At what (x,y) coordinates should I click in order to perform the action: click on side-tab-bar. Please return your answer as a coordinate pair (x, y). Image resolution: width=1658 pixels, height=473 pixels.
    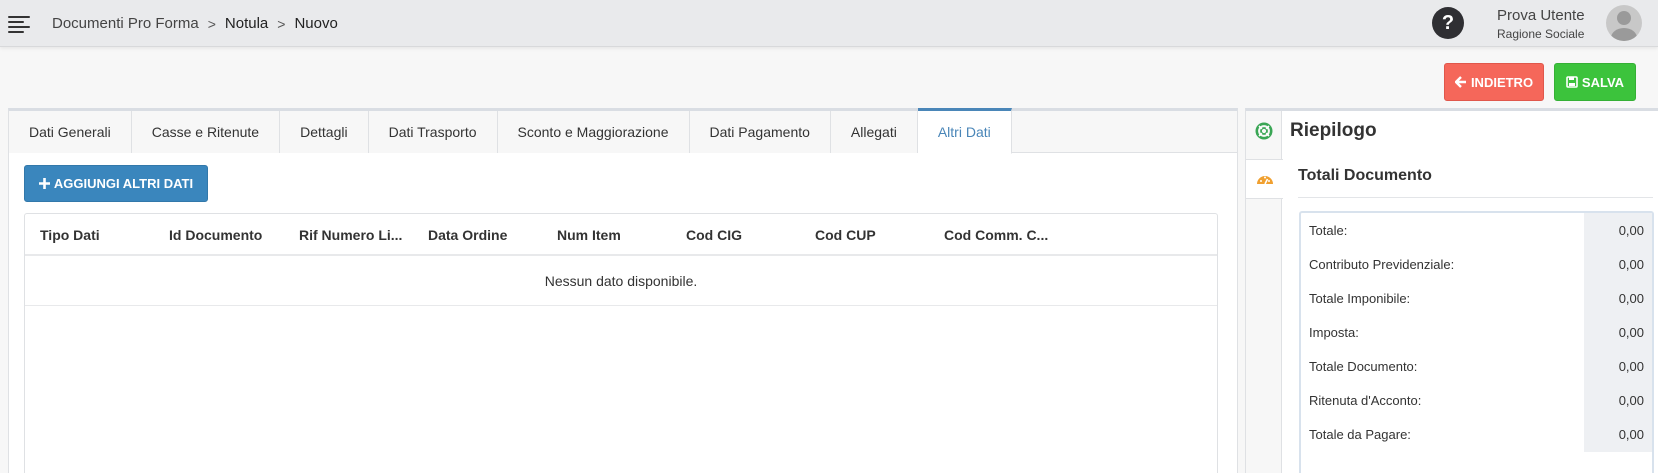
    Looking at the image, I should click on (1264, 292).